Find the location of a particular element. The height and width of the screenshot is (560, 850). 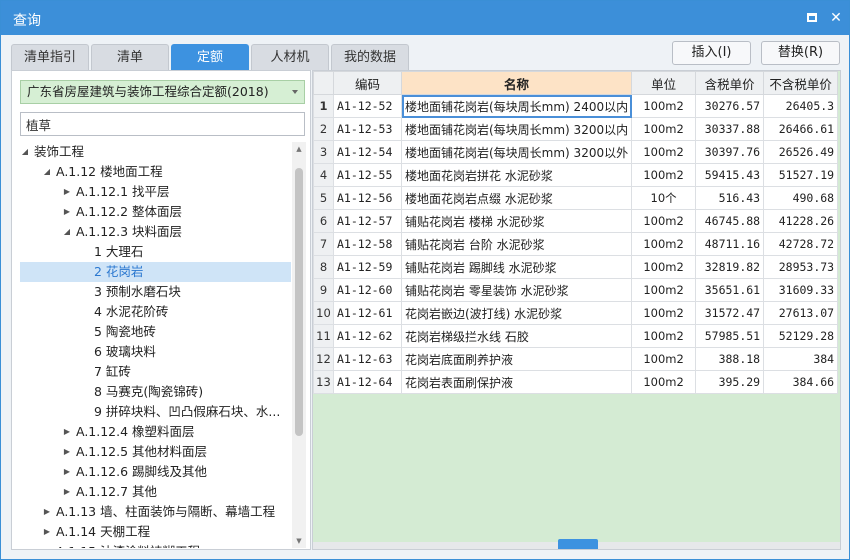

row-number: 8 is located at coordinates (323, 267).